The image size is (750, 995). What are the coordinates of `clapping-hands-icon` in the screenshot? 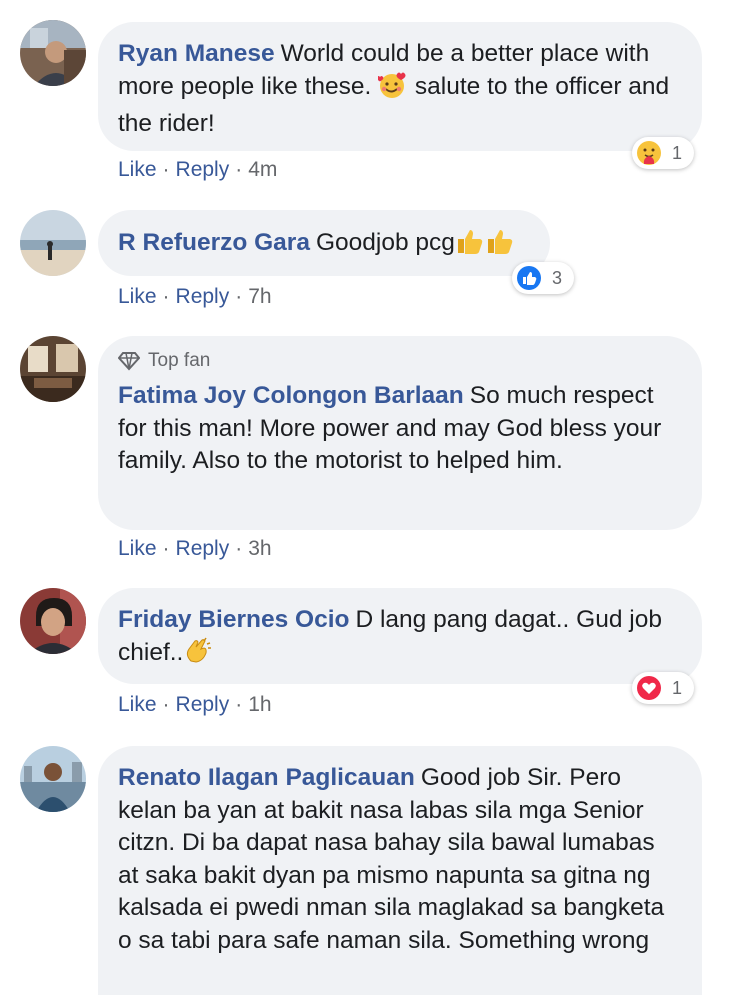 It's located at (198, 656).